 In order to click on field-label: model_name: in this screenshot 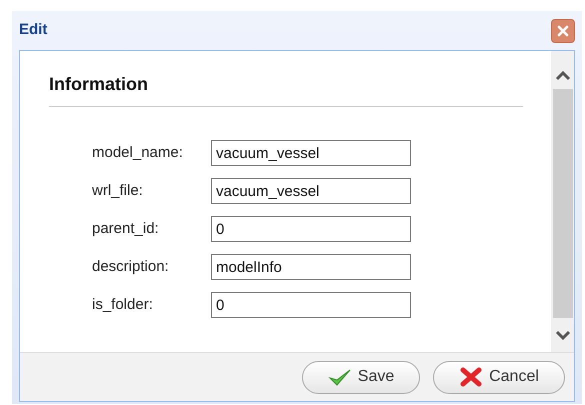, I will do `click(138, 152)`.